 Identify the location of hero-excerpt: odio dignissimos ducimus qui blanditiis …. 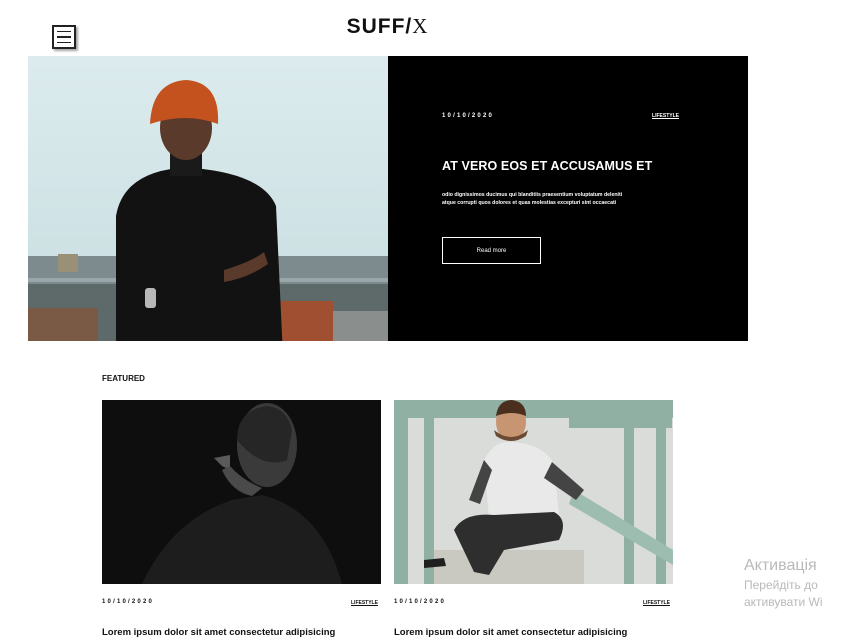
(567, 199).